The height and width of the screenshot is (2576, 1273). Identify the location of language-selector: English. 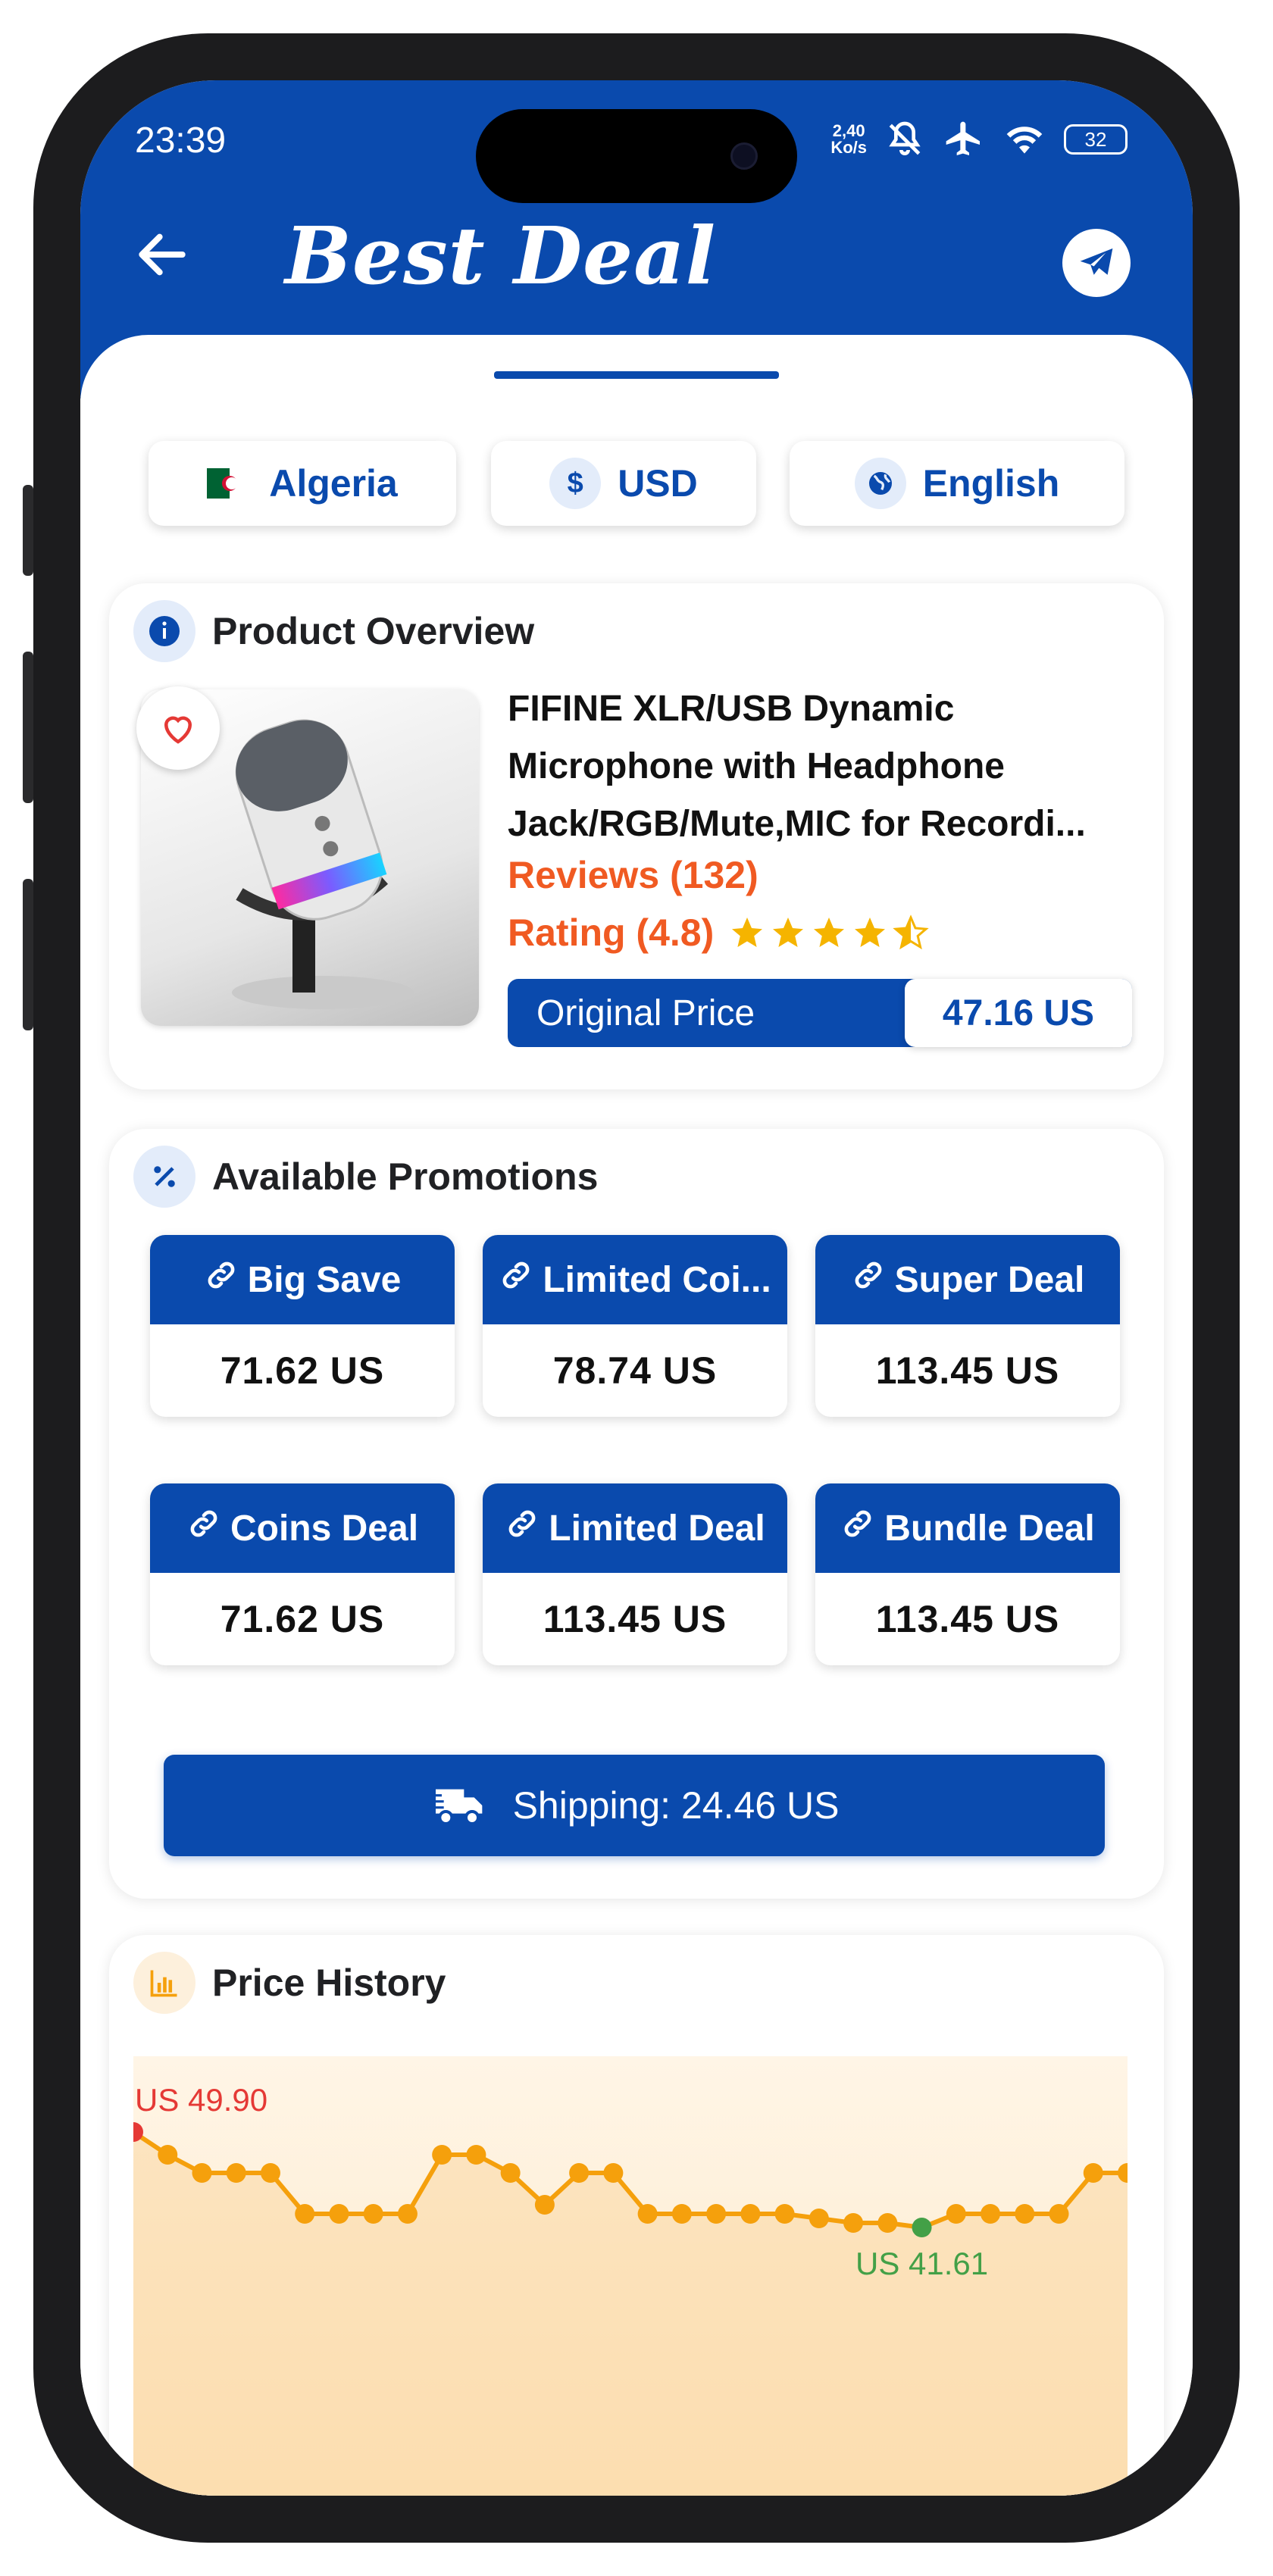
(957, 484).